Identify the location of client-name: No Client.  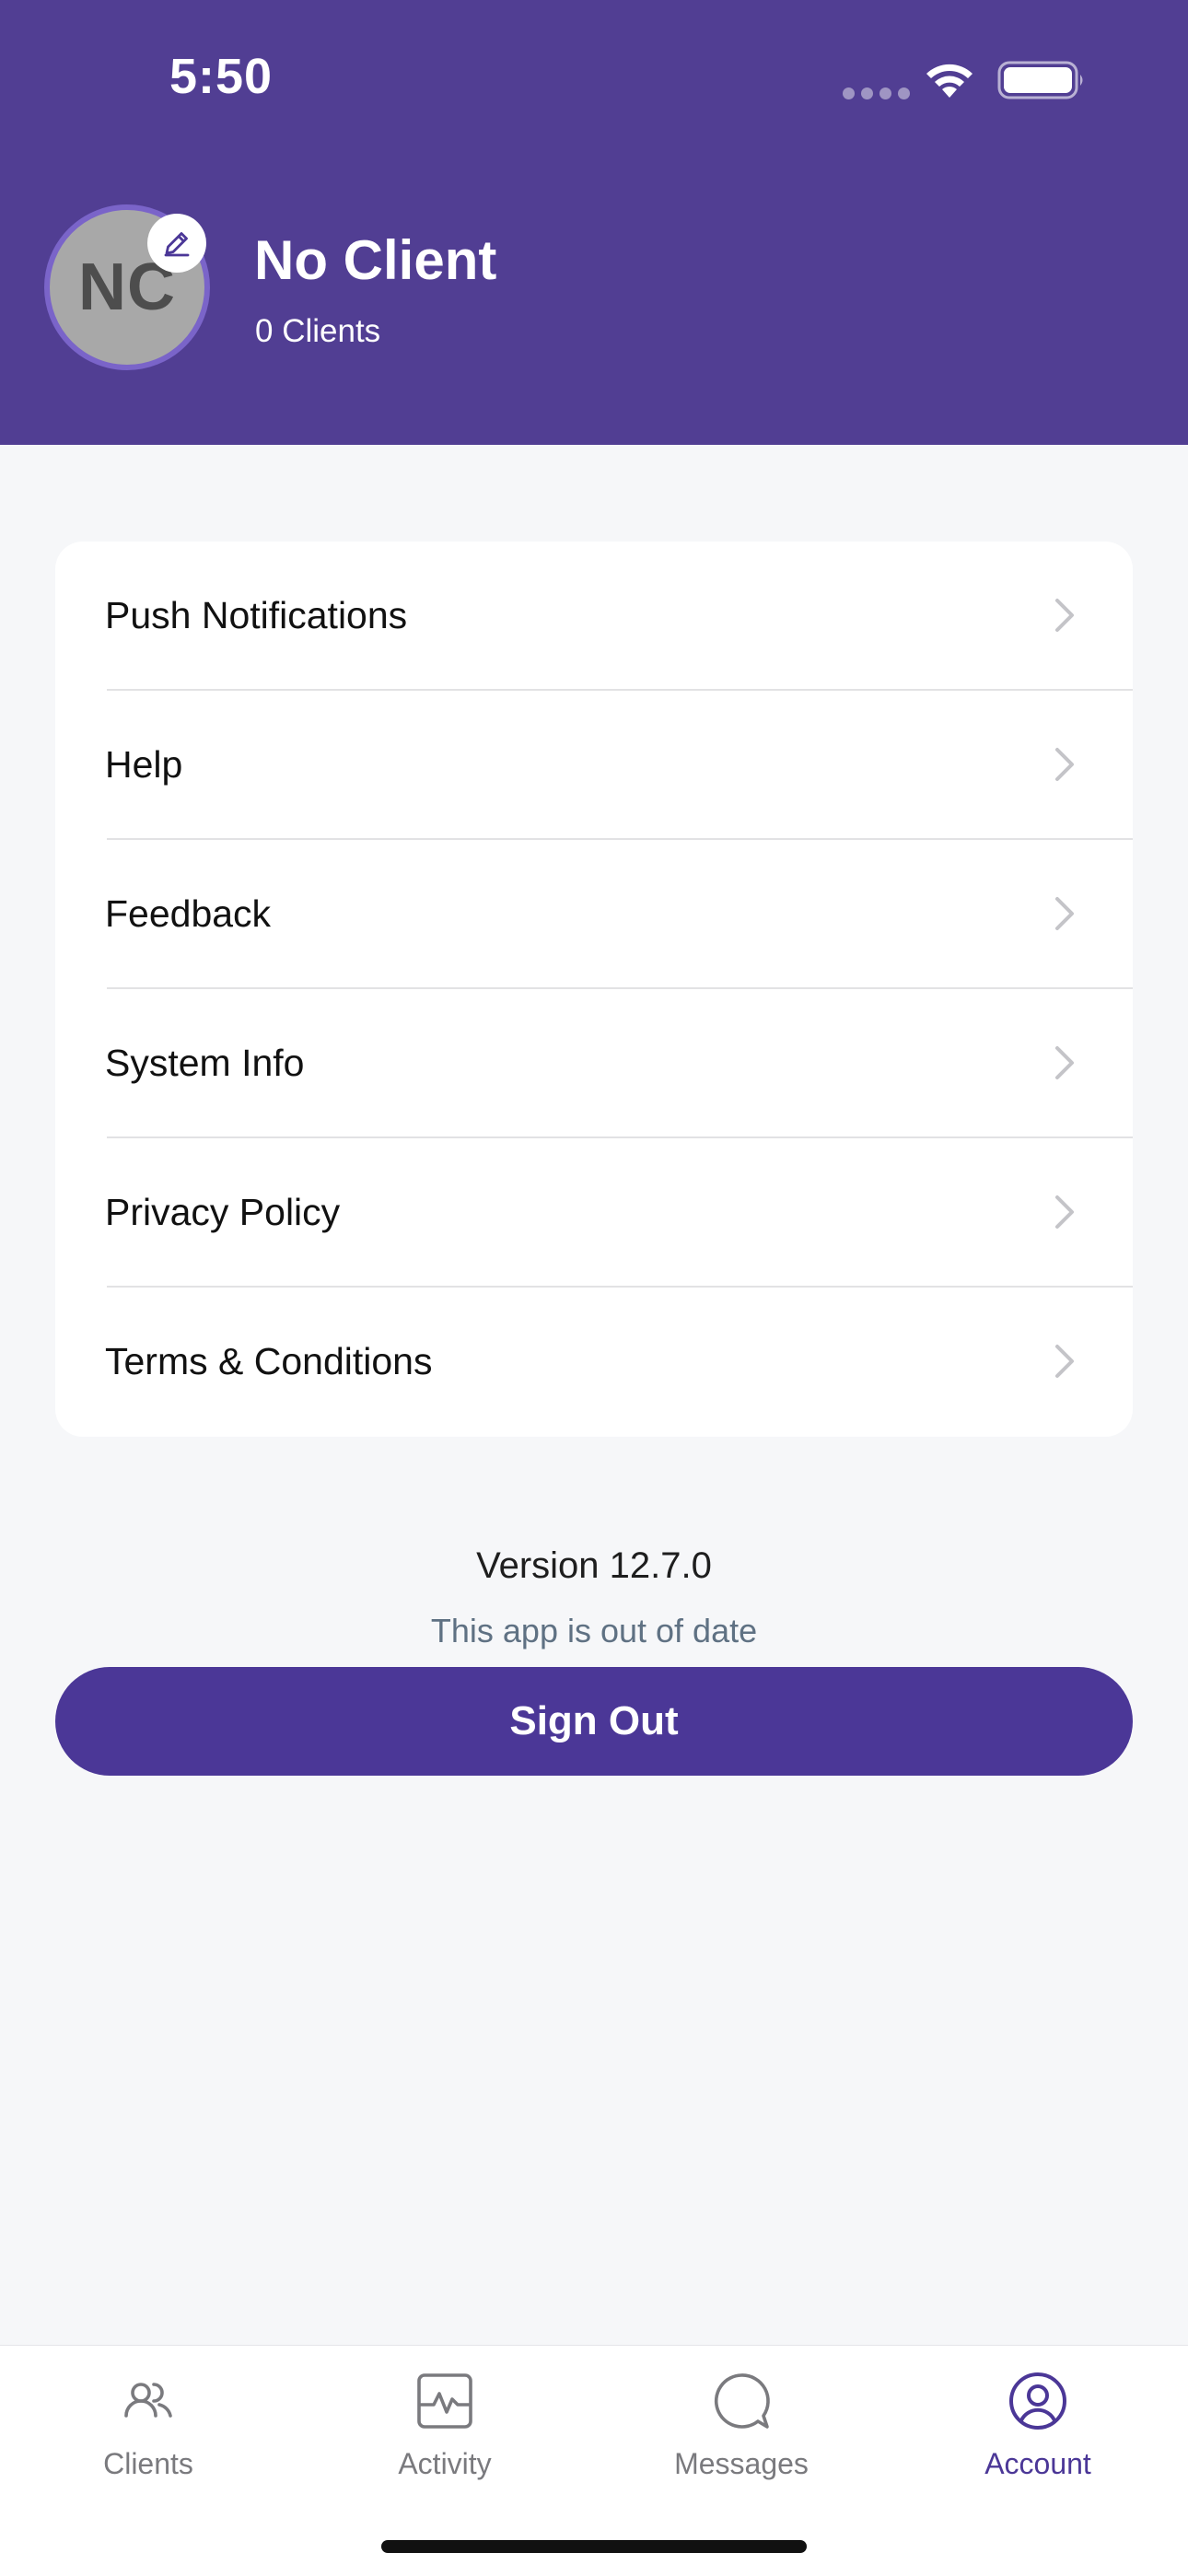
(375, 260).